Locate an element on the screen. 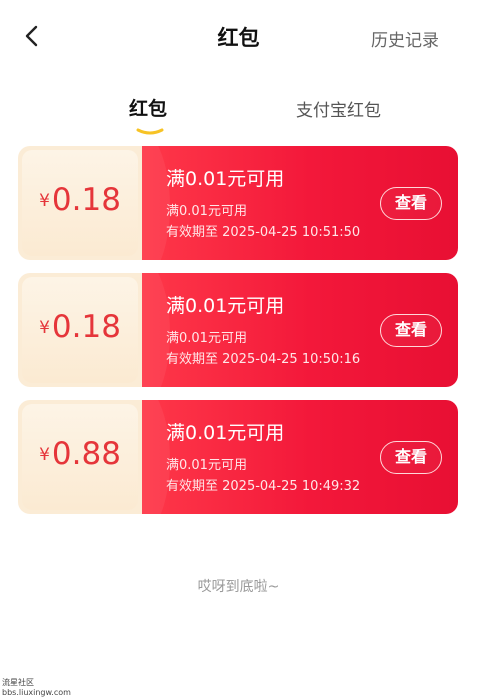 This screenshot has height=700, width=477. tab-alipay-red-packet: 支付宝红包 is located at coordinates (338, 108).